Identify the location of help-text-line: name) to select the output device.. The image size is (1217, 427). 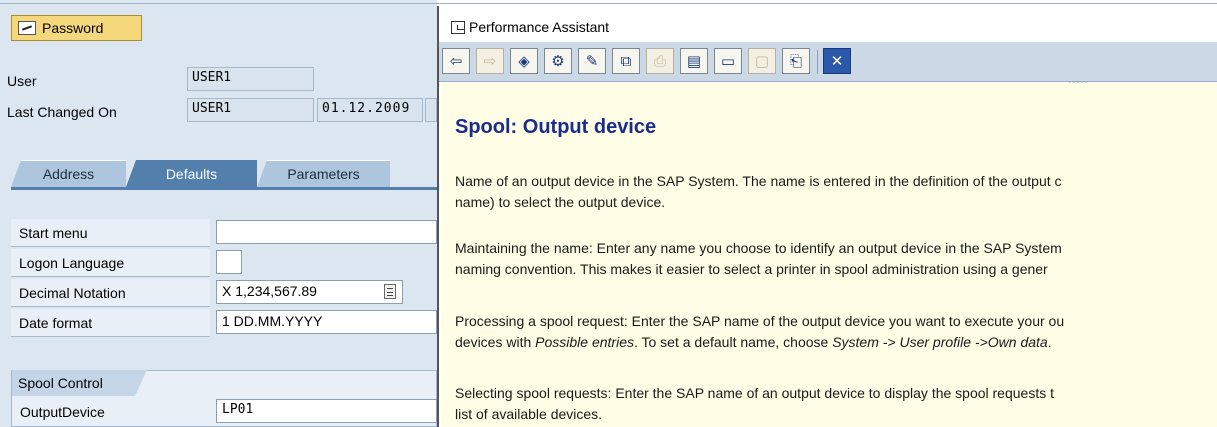
(560, 202).